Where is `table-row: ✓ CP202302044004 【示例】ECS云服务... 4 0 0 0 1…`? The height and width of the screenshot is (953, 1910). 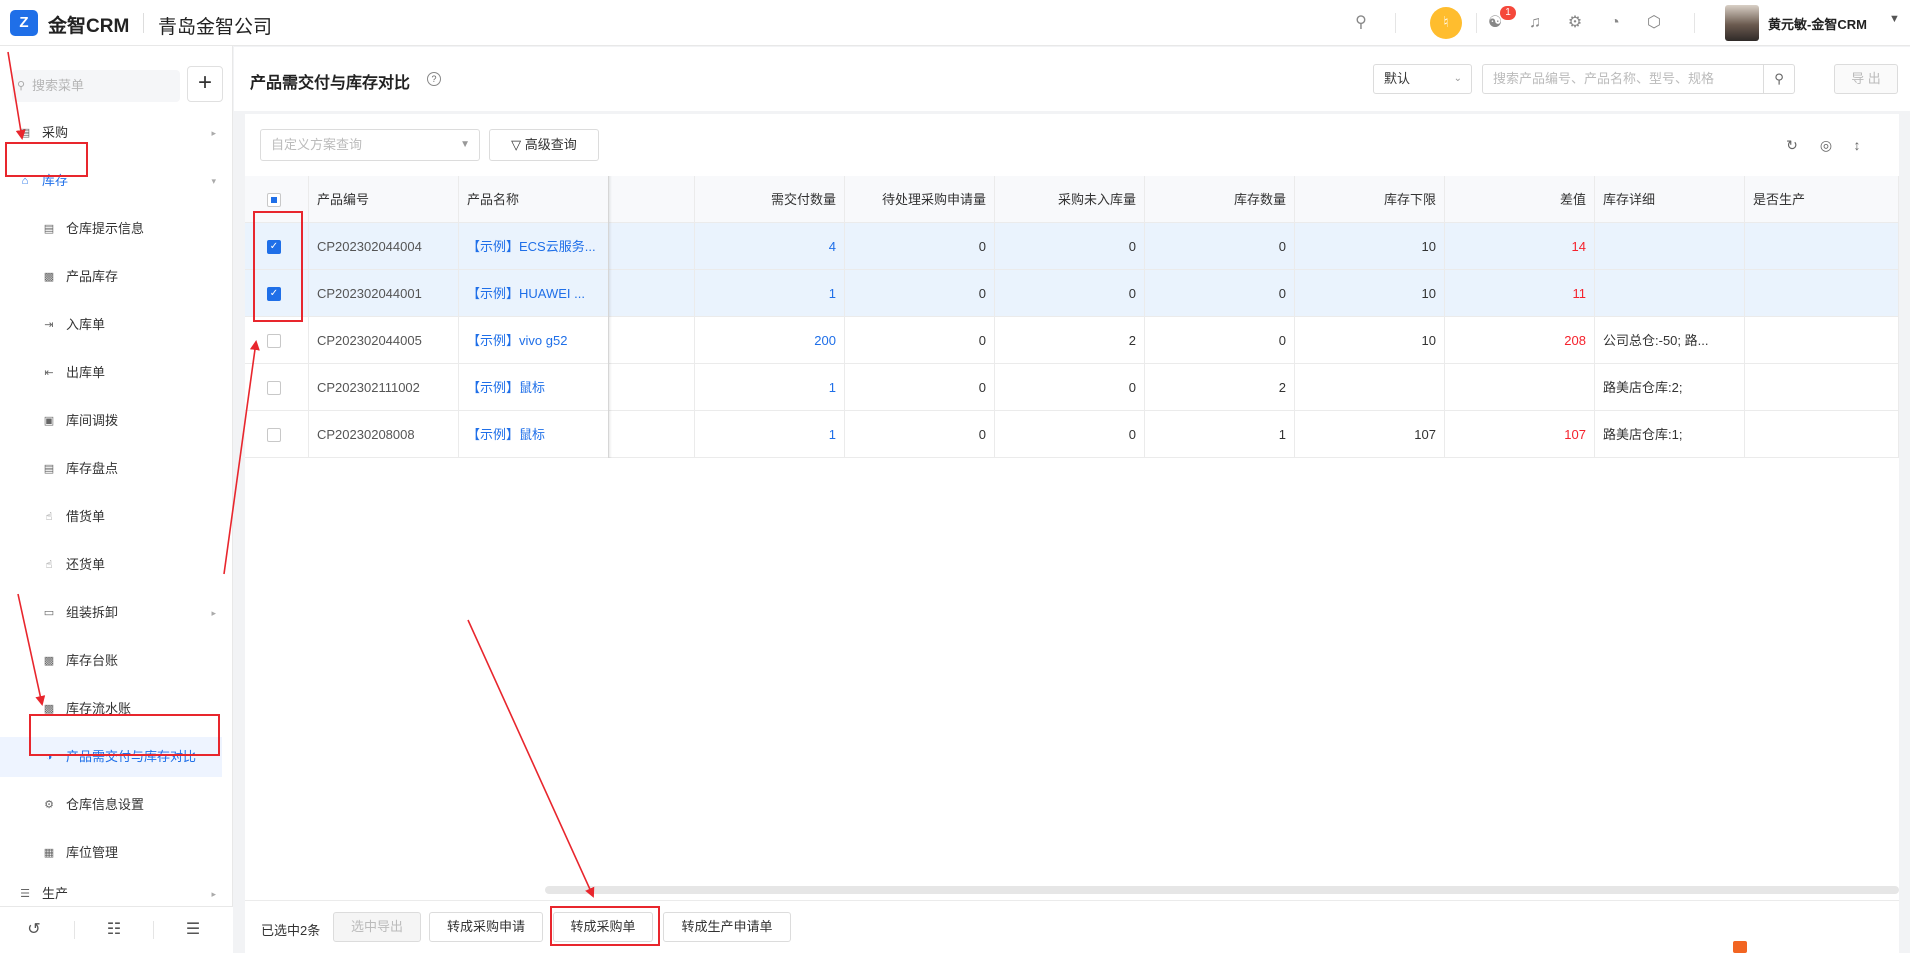
table-row: ✓ CP202302044004 【示例】ECS云服务... 4 0 0 0 1… is located at coordinates (1072, 246).